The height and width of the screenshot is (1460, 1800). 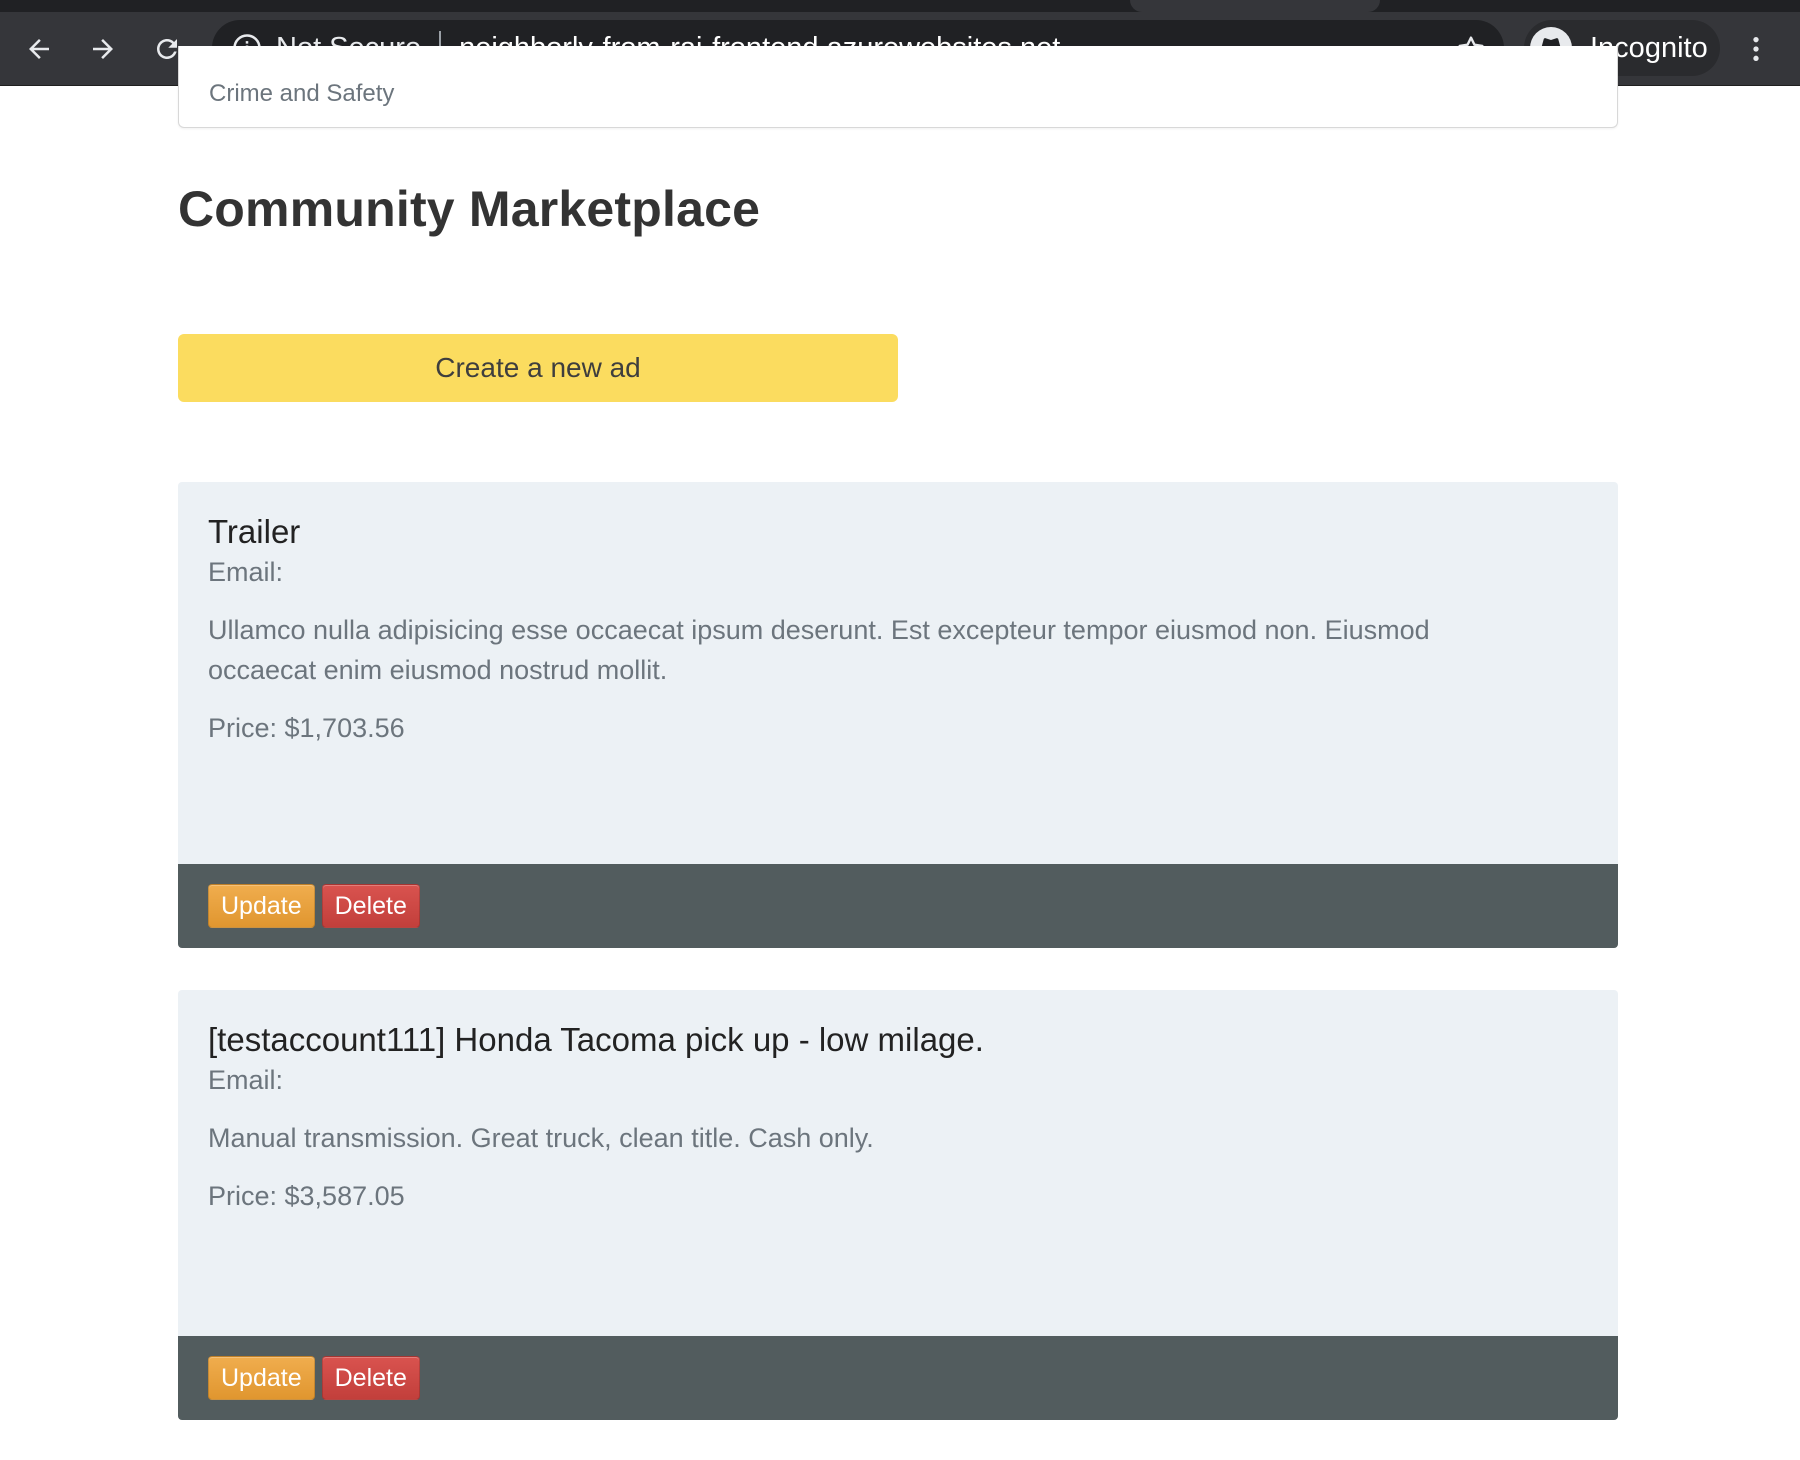 What do you see at coordinates (254, 531) in the screenshot?
I see `ad-title: Trailer` at bounding box center [254, 531].